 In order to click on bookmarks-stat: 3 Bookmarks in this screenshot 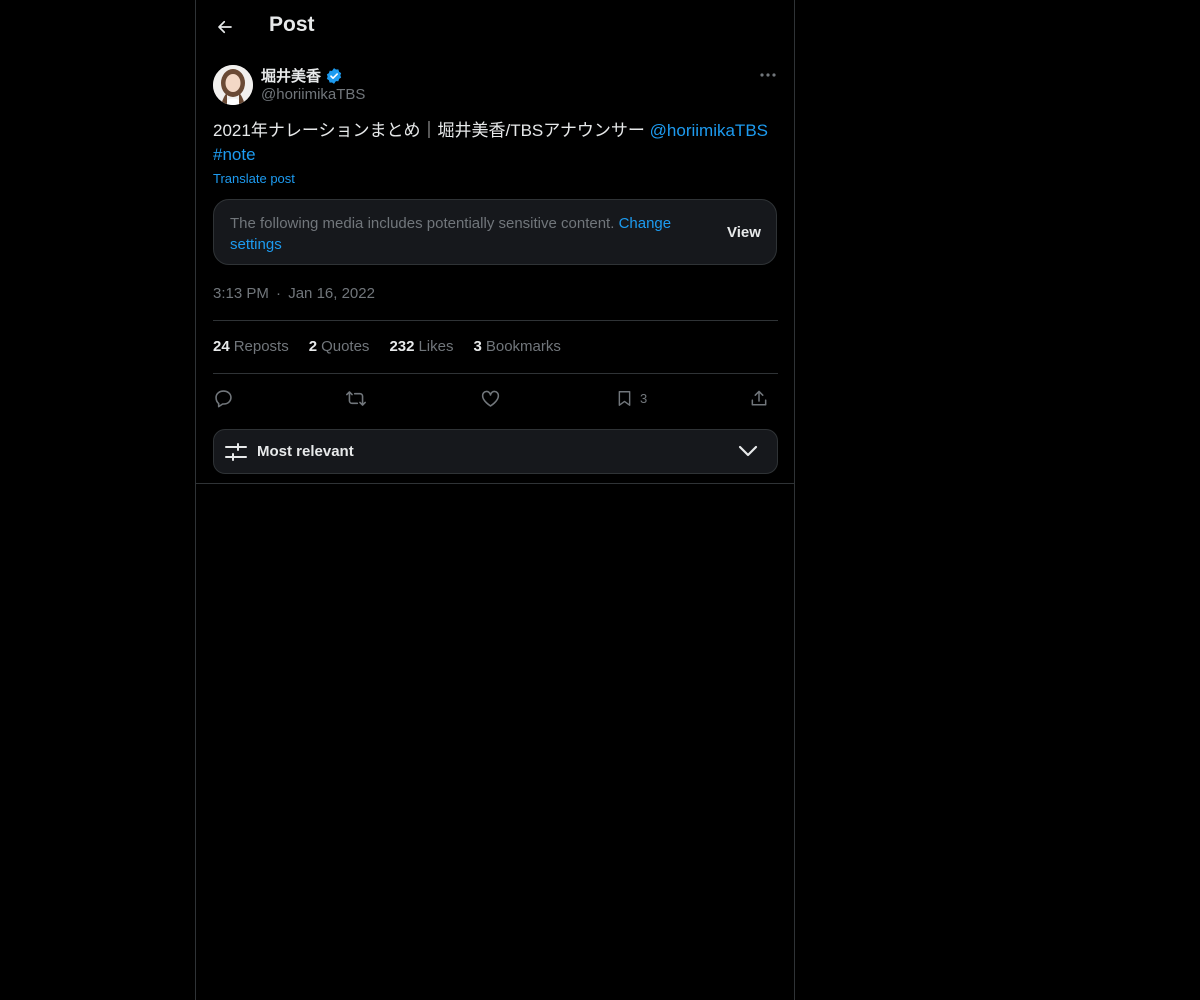, I will do `click(517, 346)`.